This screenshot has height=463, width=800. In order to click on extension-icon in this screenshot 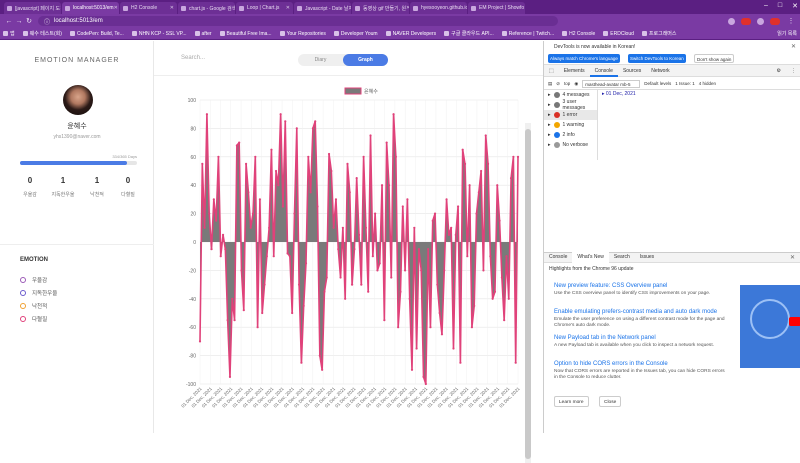, I will do `click(746, 21)`.